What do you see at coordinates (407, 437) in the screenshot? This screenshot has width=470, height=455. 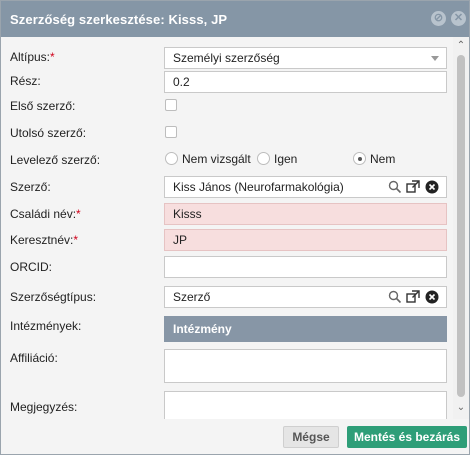 I see `save-and-close-button: Mentés és bezárás` at bounding box center [407, 437].